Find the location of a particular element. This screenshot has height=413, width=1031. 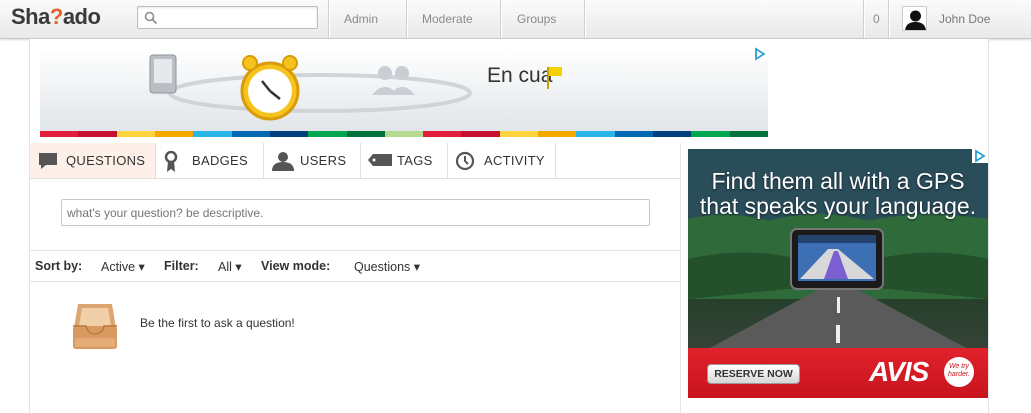

reserve-now-button: RESERVE NOW is located at coordinates (753, 374).